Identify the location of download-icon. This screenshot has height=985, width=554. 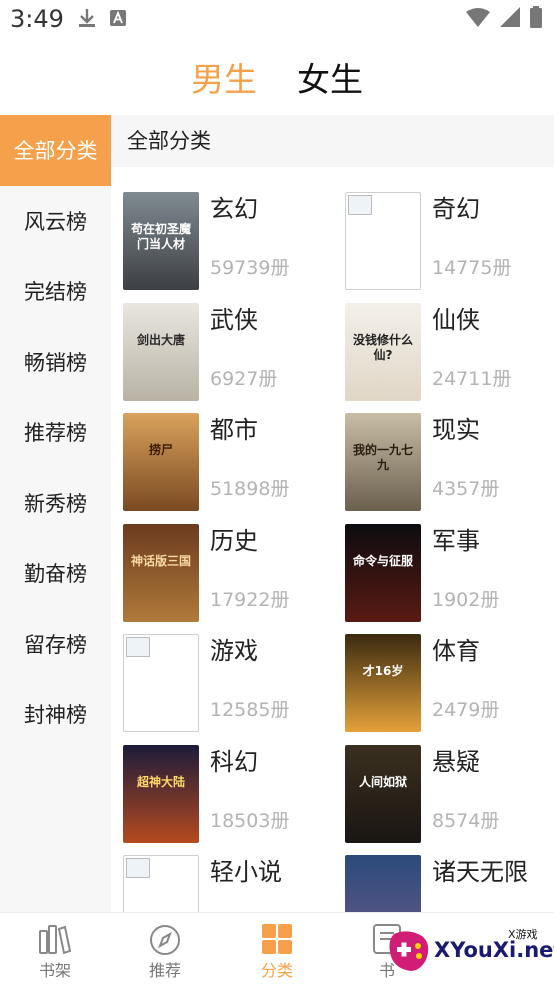
(87, 18).